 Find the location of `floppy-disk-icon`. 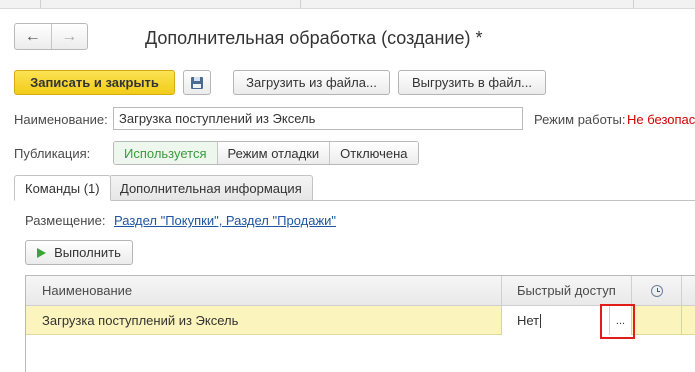

floppy-disk-icon is located at coordinates (197, 82).